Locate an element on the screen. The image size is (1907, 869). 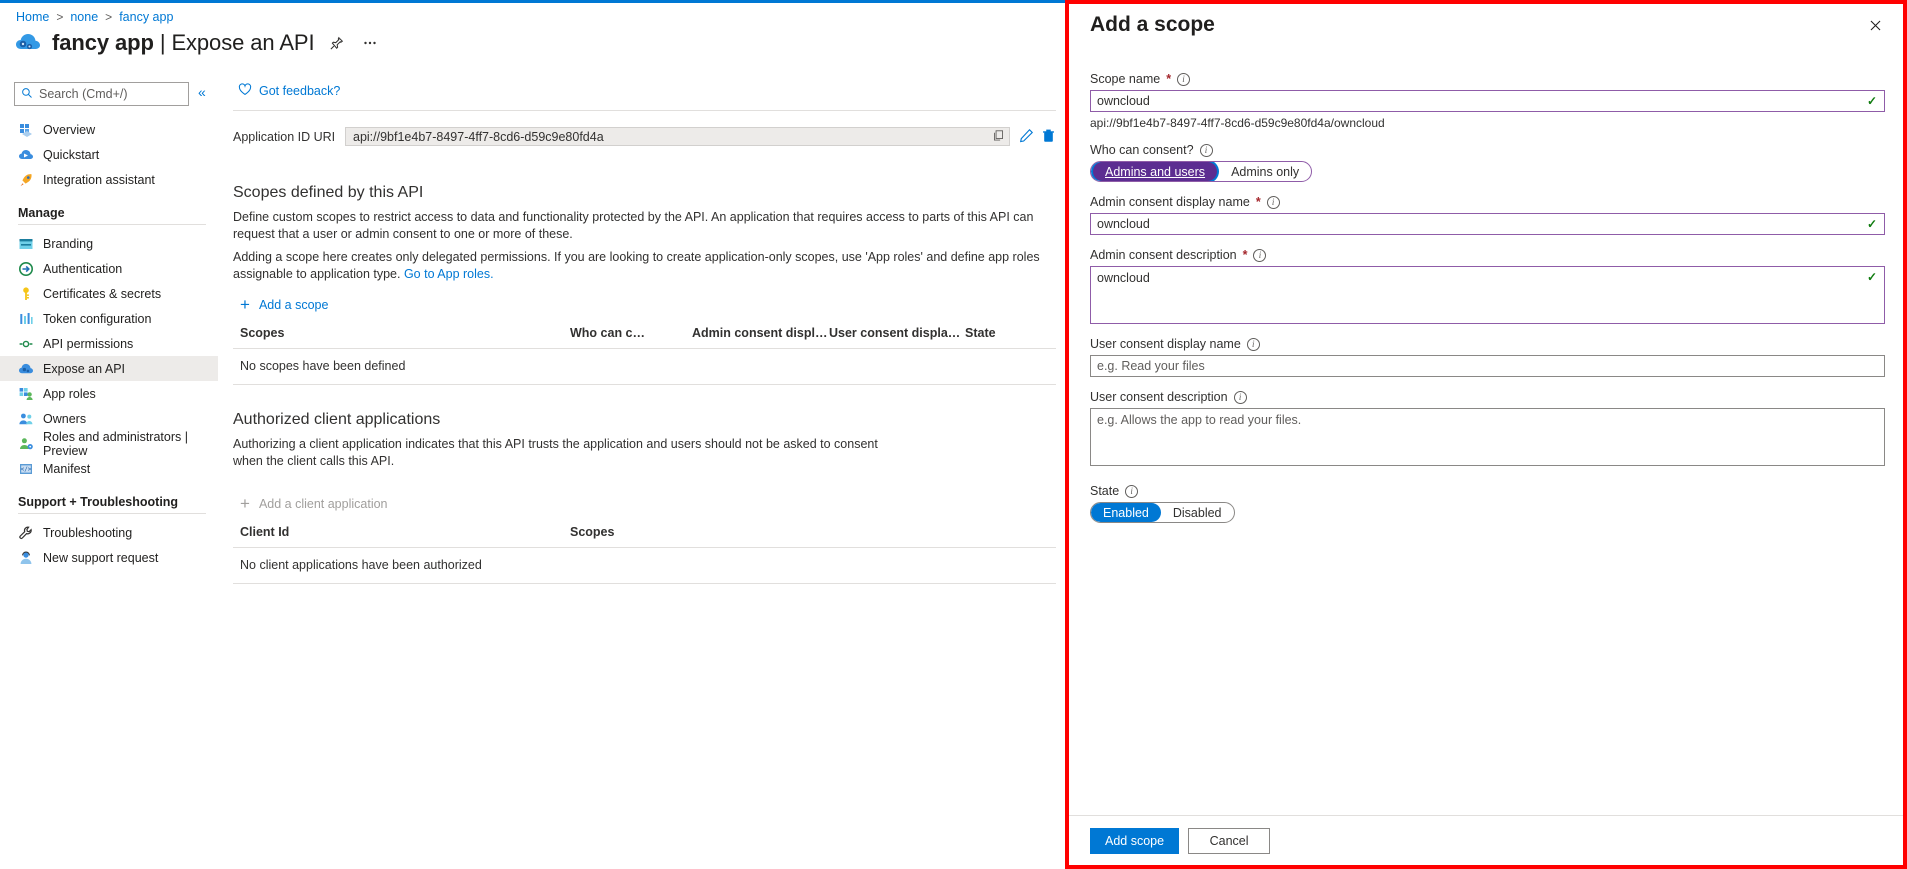
valid-check-icon: ✓ is located at coordinates (1871, 277).